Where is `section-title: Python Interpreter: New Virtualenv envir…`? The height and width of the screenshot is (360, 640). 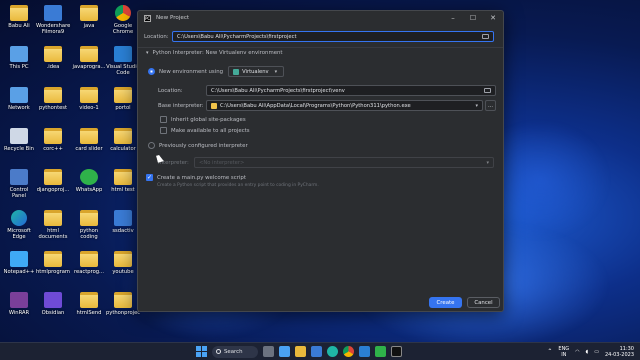 section-title: Python Interpreter: New Virtualenv envir… is located at coordinates (218, 53).